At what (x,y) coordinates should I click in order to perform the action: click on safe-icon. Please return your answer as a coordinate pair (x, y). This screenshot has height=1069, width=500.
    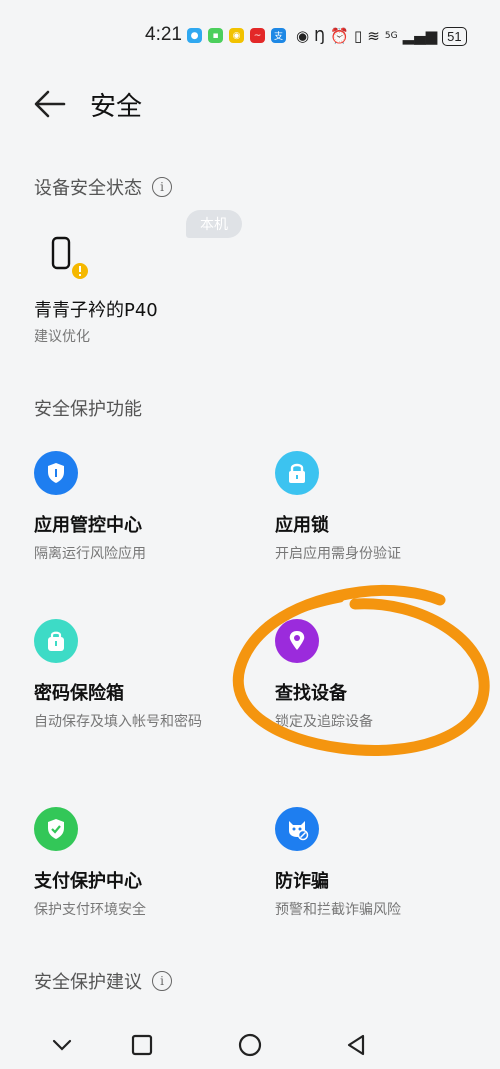
    Looking at the image, I should click on (56, 641).